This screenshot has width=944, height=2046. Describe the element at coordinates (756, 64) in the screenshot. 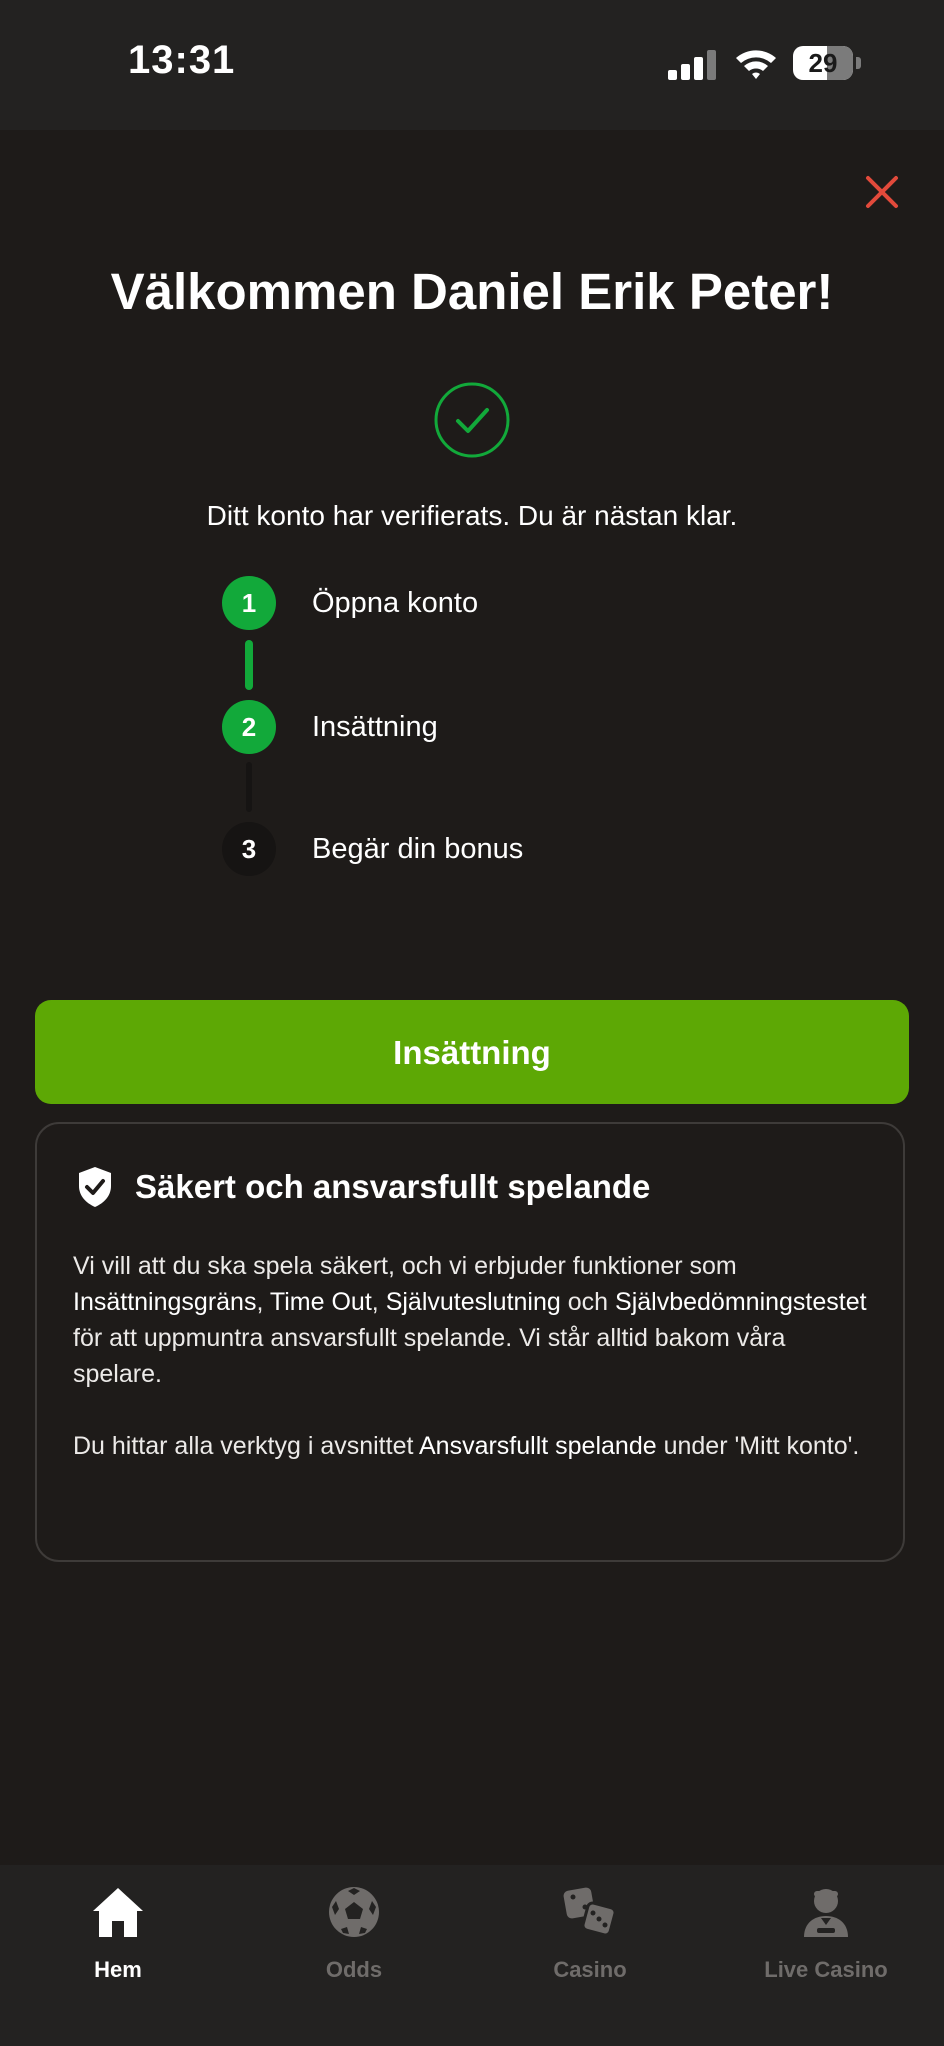

I see `wifi-icon` at that location.